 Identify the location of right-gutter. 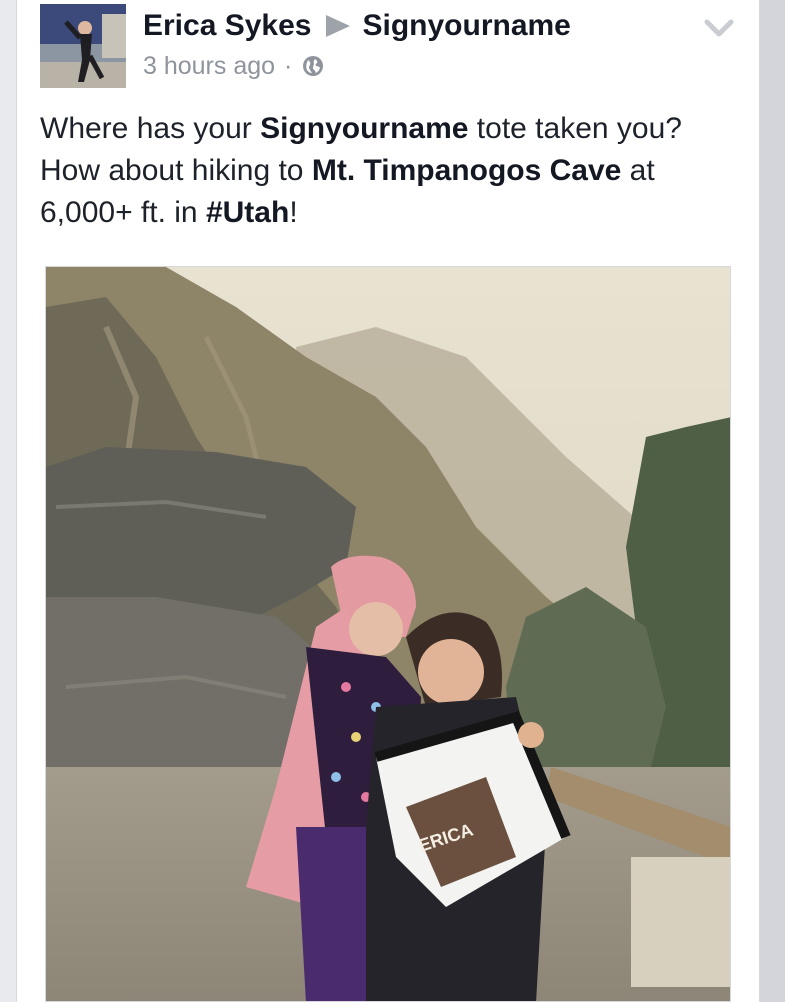
(772, 501).